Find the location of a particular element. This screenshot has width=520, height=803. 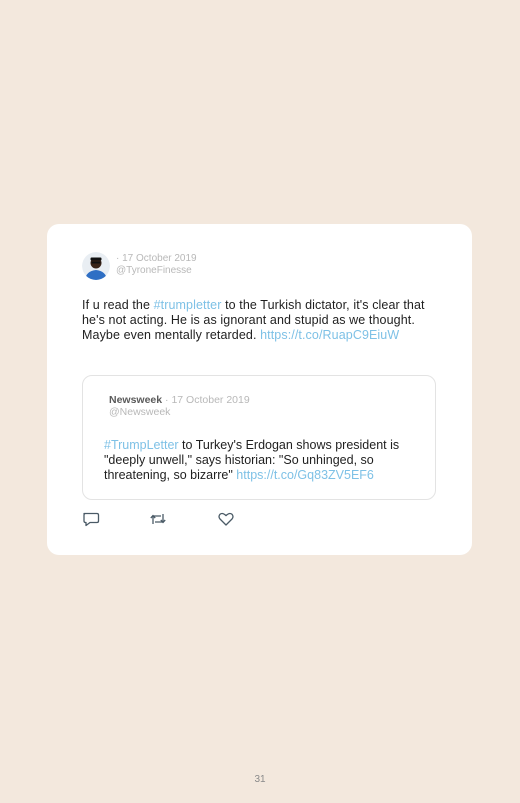

quoted-handle: @Newsweek is located at coordinates (179, 412).